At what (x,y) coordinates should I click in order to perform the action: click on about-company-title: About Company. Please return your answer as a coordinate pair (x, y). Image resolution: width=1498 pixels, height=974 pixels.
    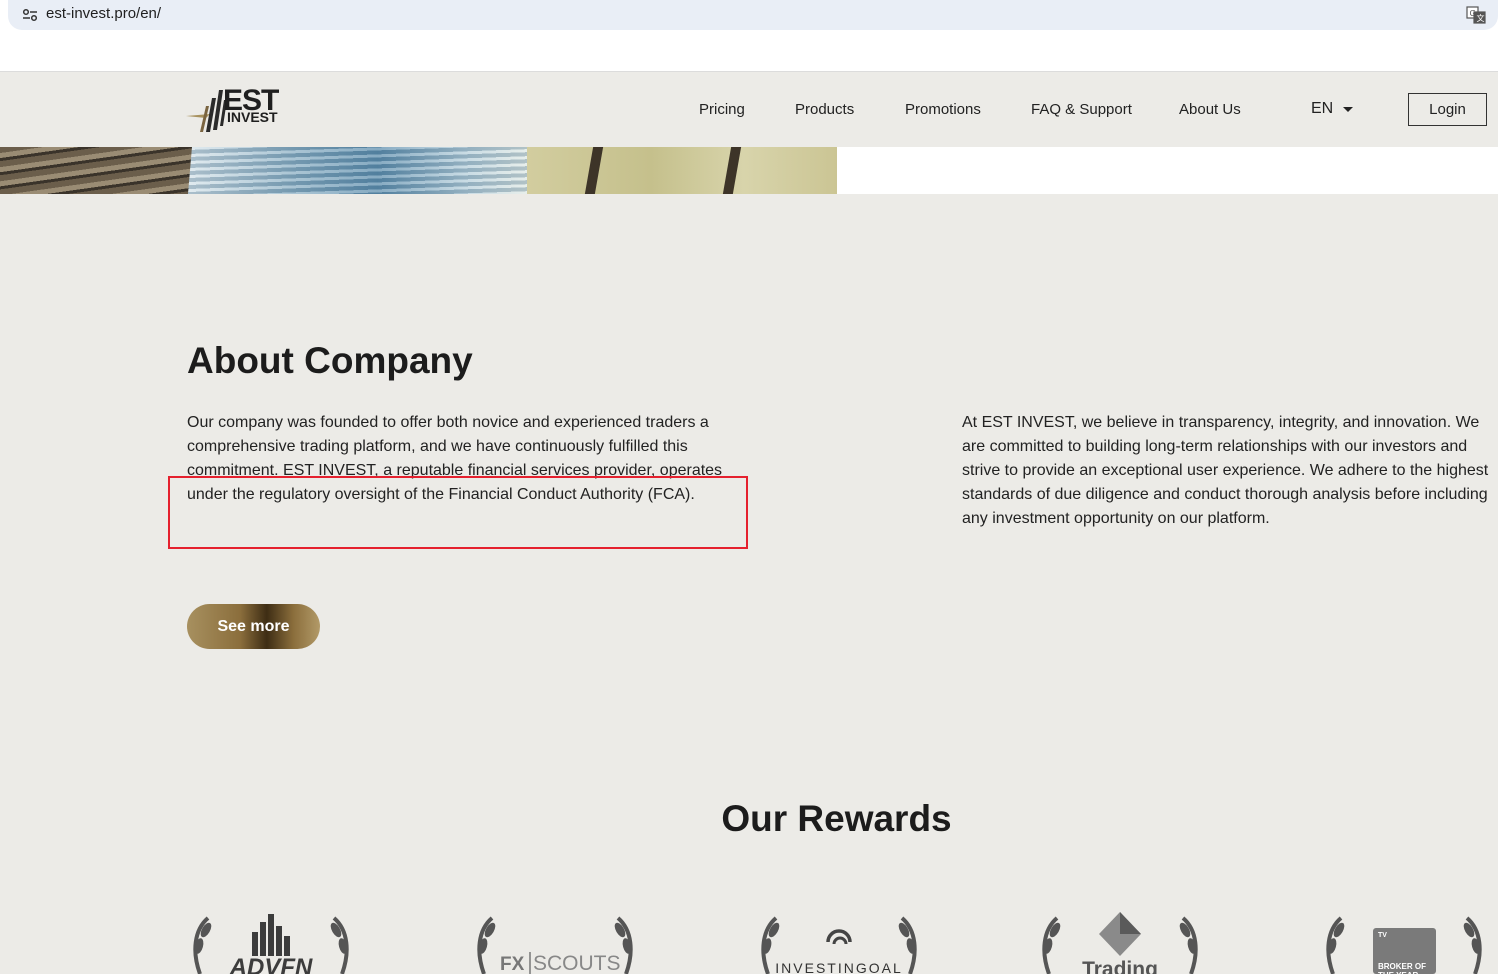
    Looking at the image, I should click on (330, 360).